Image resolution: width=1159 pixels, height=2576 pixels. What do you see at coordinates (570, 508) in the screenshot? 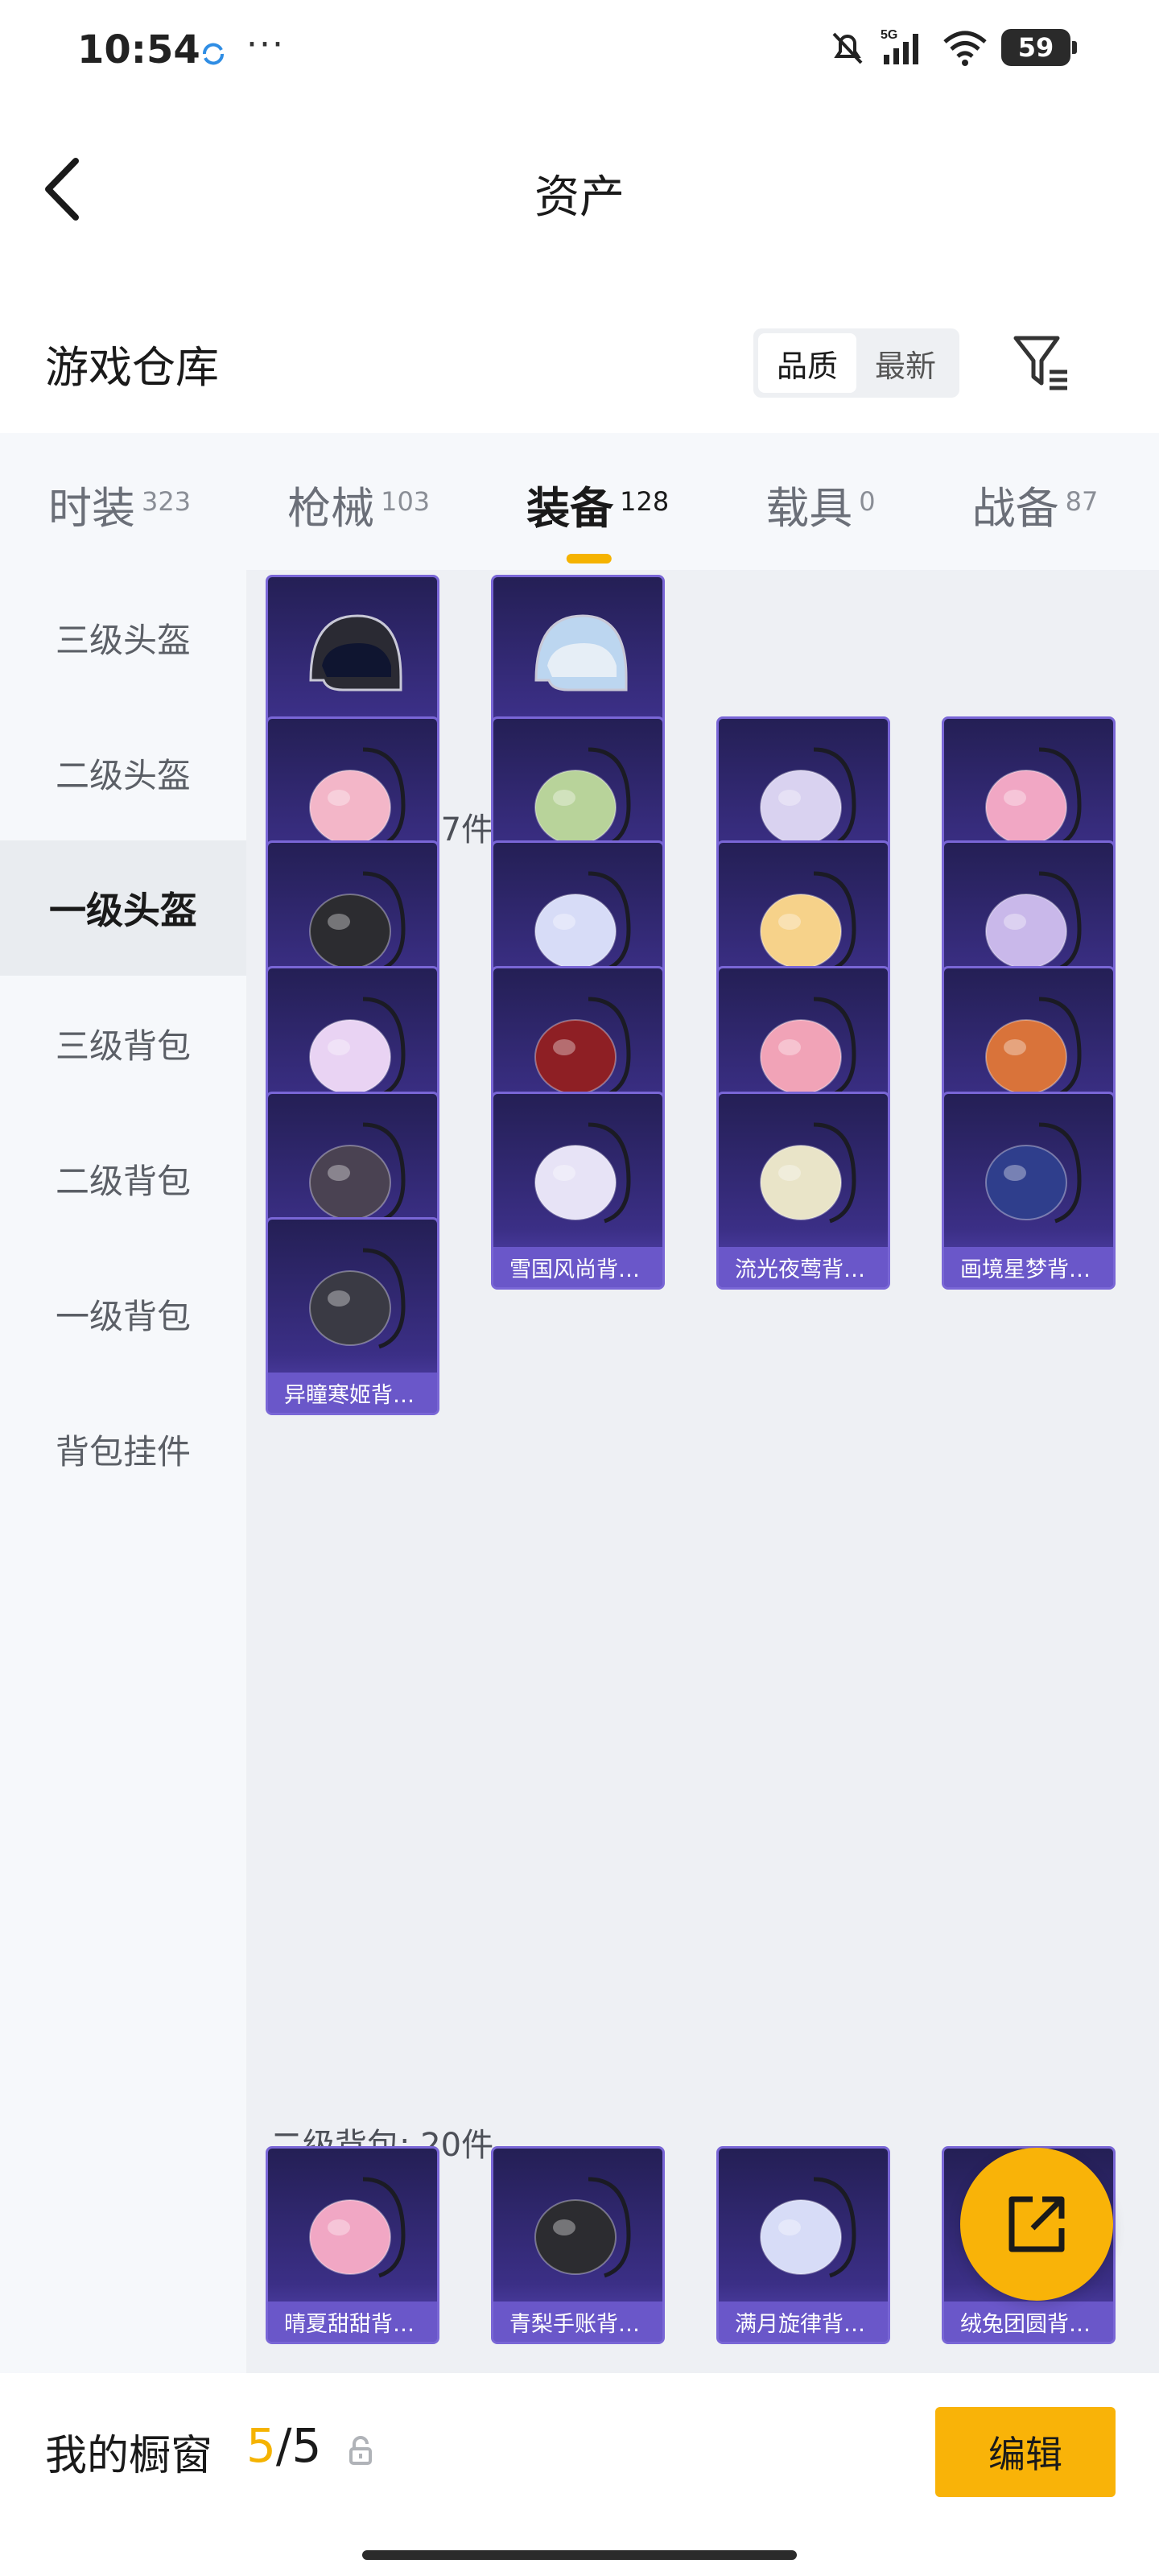
I see `tab-label: 装备` at bounding box center [570, 508].